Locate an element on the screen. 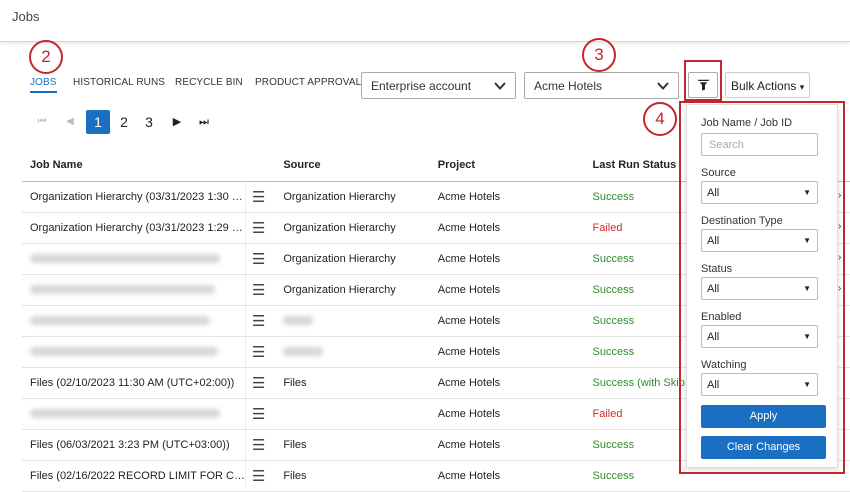  column-header-menu is located at coordinates (260, 166).